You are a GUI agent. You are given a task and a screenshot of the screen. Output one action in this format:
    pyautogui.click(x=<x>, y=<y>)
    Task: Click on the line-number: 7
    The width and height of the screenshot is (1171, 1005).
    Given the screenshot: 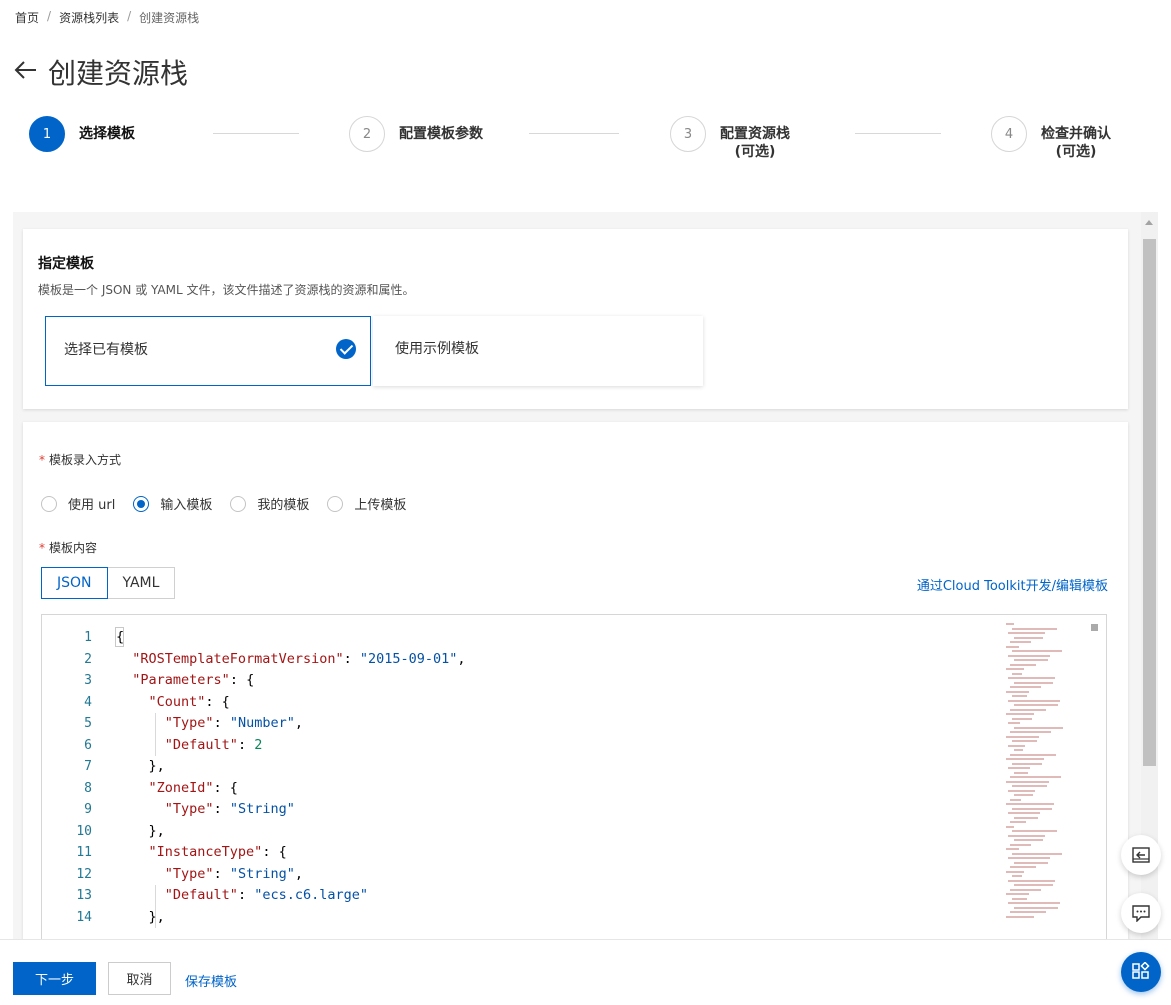 What is the action you would take?
    pyautogui.click(x=88, y=766)
    